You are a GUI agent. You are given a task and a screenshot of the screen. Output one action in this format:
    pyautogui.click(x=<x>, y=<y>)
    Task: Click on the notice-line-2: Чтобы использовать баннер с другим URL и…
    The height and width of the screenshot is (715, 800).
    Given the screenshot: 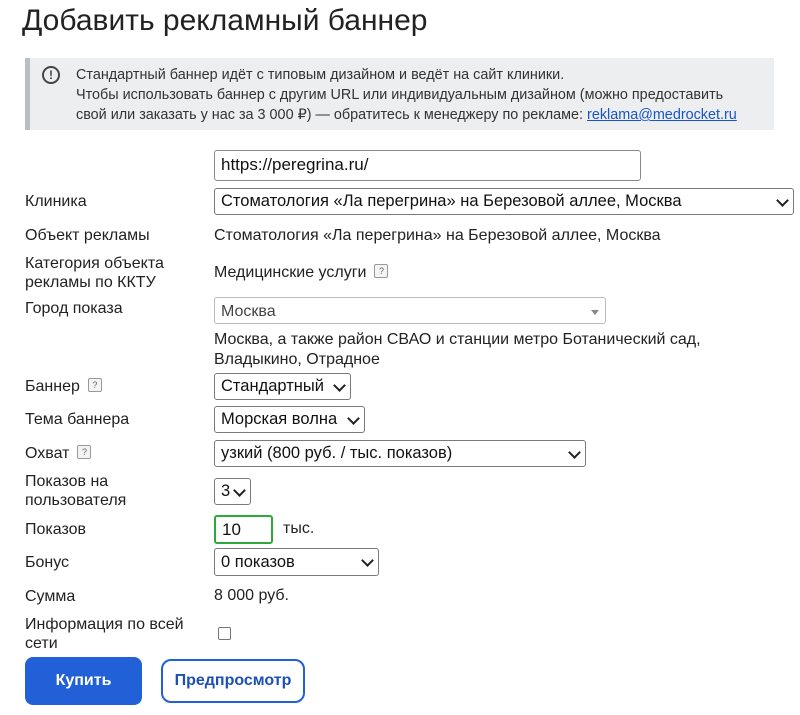 What is the action you would take?
    pyautogui.click(x=400, y=95)
    